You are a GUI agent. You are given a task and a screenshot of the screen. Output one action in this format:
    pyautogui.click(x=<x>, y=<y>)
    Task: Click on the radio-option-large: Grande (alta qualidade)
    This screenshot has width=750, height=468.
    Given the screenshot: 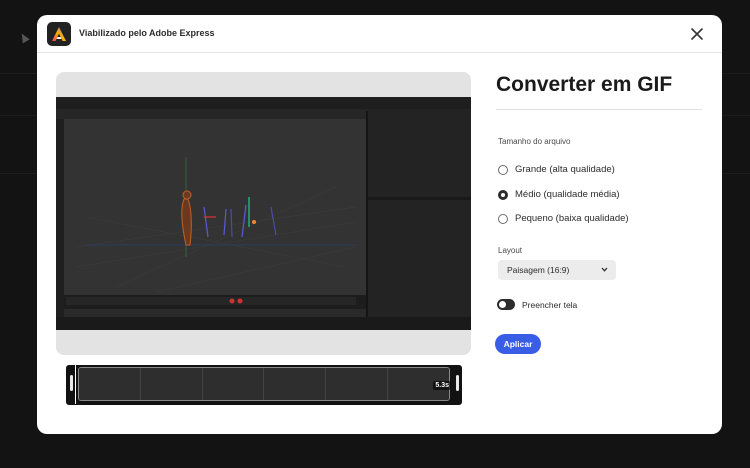 What is the action you would take?
    pyautogui.click(x=556, y=169)
    